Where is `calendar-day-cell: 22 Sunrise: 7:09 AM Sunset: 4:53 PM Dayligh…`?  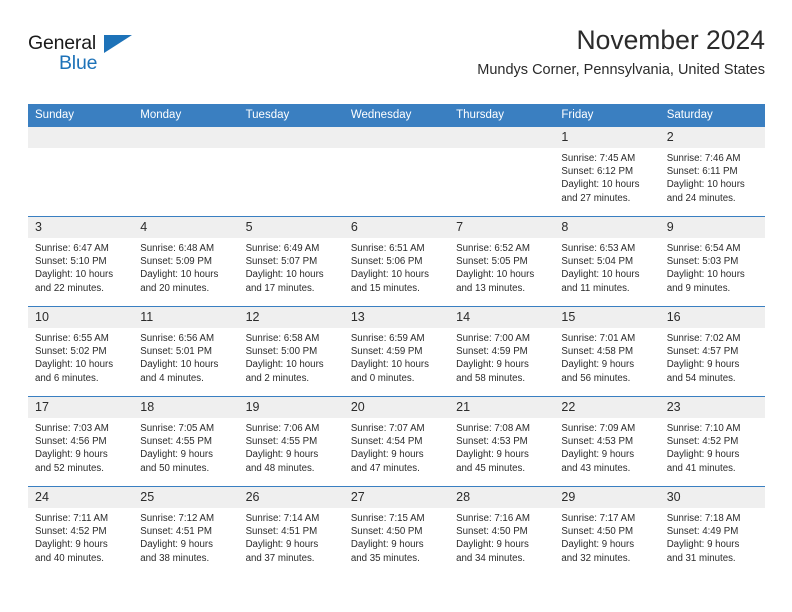
calendar-day-cell: 22 Sunrise: 7:09 AM Sunset: 4:53 PM Dayligh… is located at coordinates (607, 441).